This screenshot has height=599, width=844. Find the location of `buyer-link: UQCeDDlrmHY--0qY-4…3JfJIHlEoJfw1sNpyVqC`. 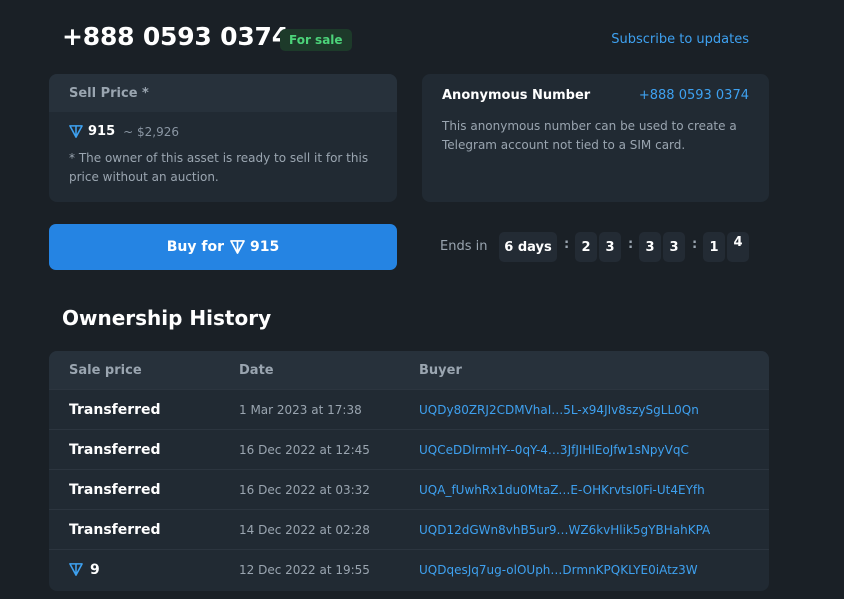

buyer-link: UQCeDDlrmHY--0qY-4…3JfJIHlEoJfw1sNpyVqC is located at coordinates (594, 450).